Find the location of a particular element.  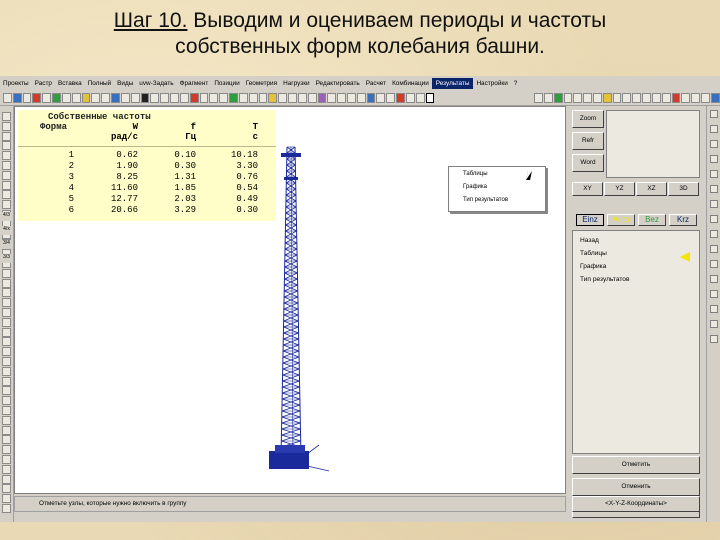

tab-bez: Bez is located at coordinates (652, 220).